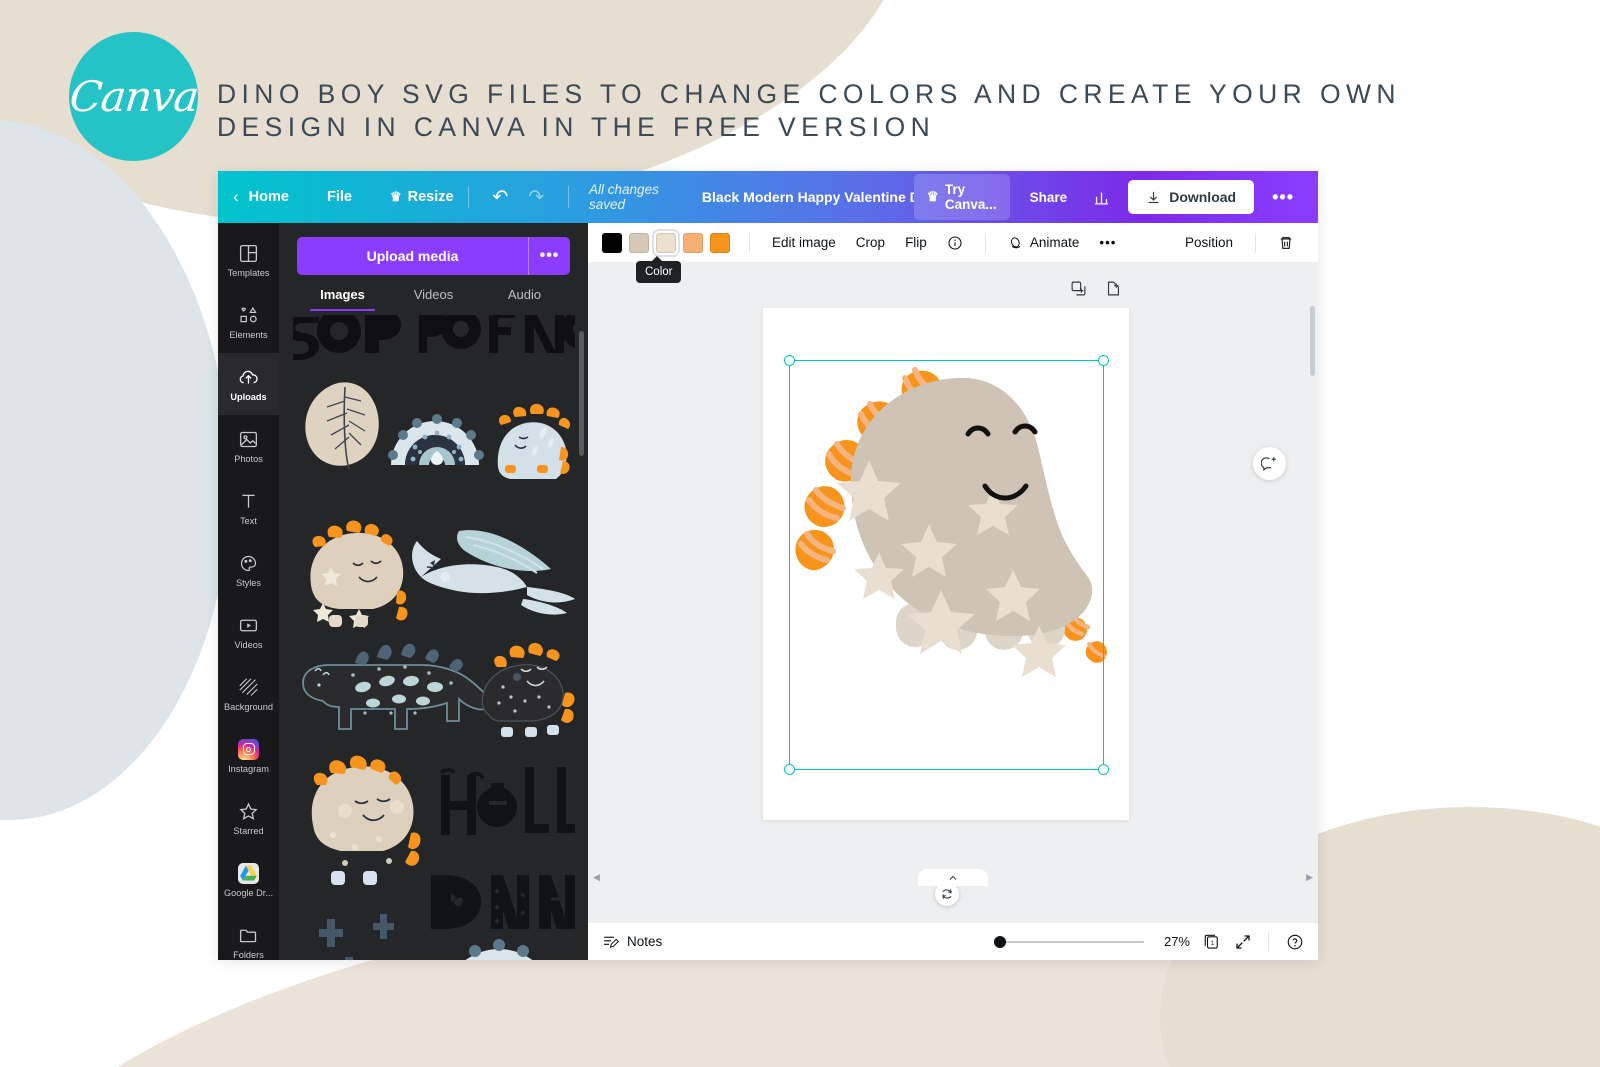  I want to click on animate-button: Animate, so click(1044, 243).